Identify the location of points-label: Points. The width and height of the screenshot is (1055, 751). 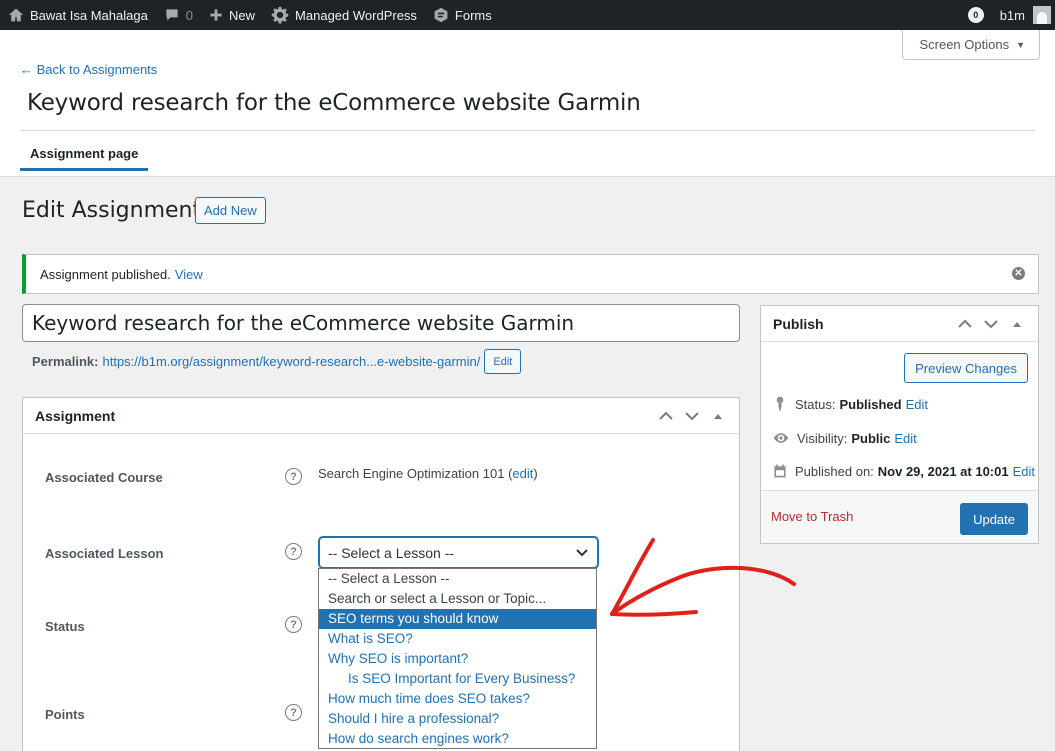
(65, 714).